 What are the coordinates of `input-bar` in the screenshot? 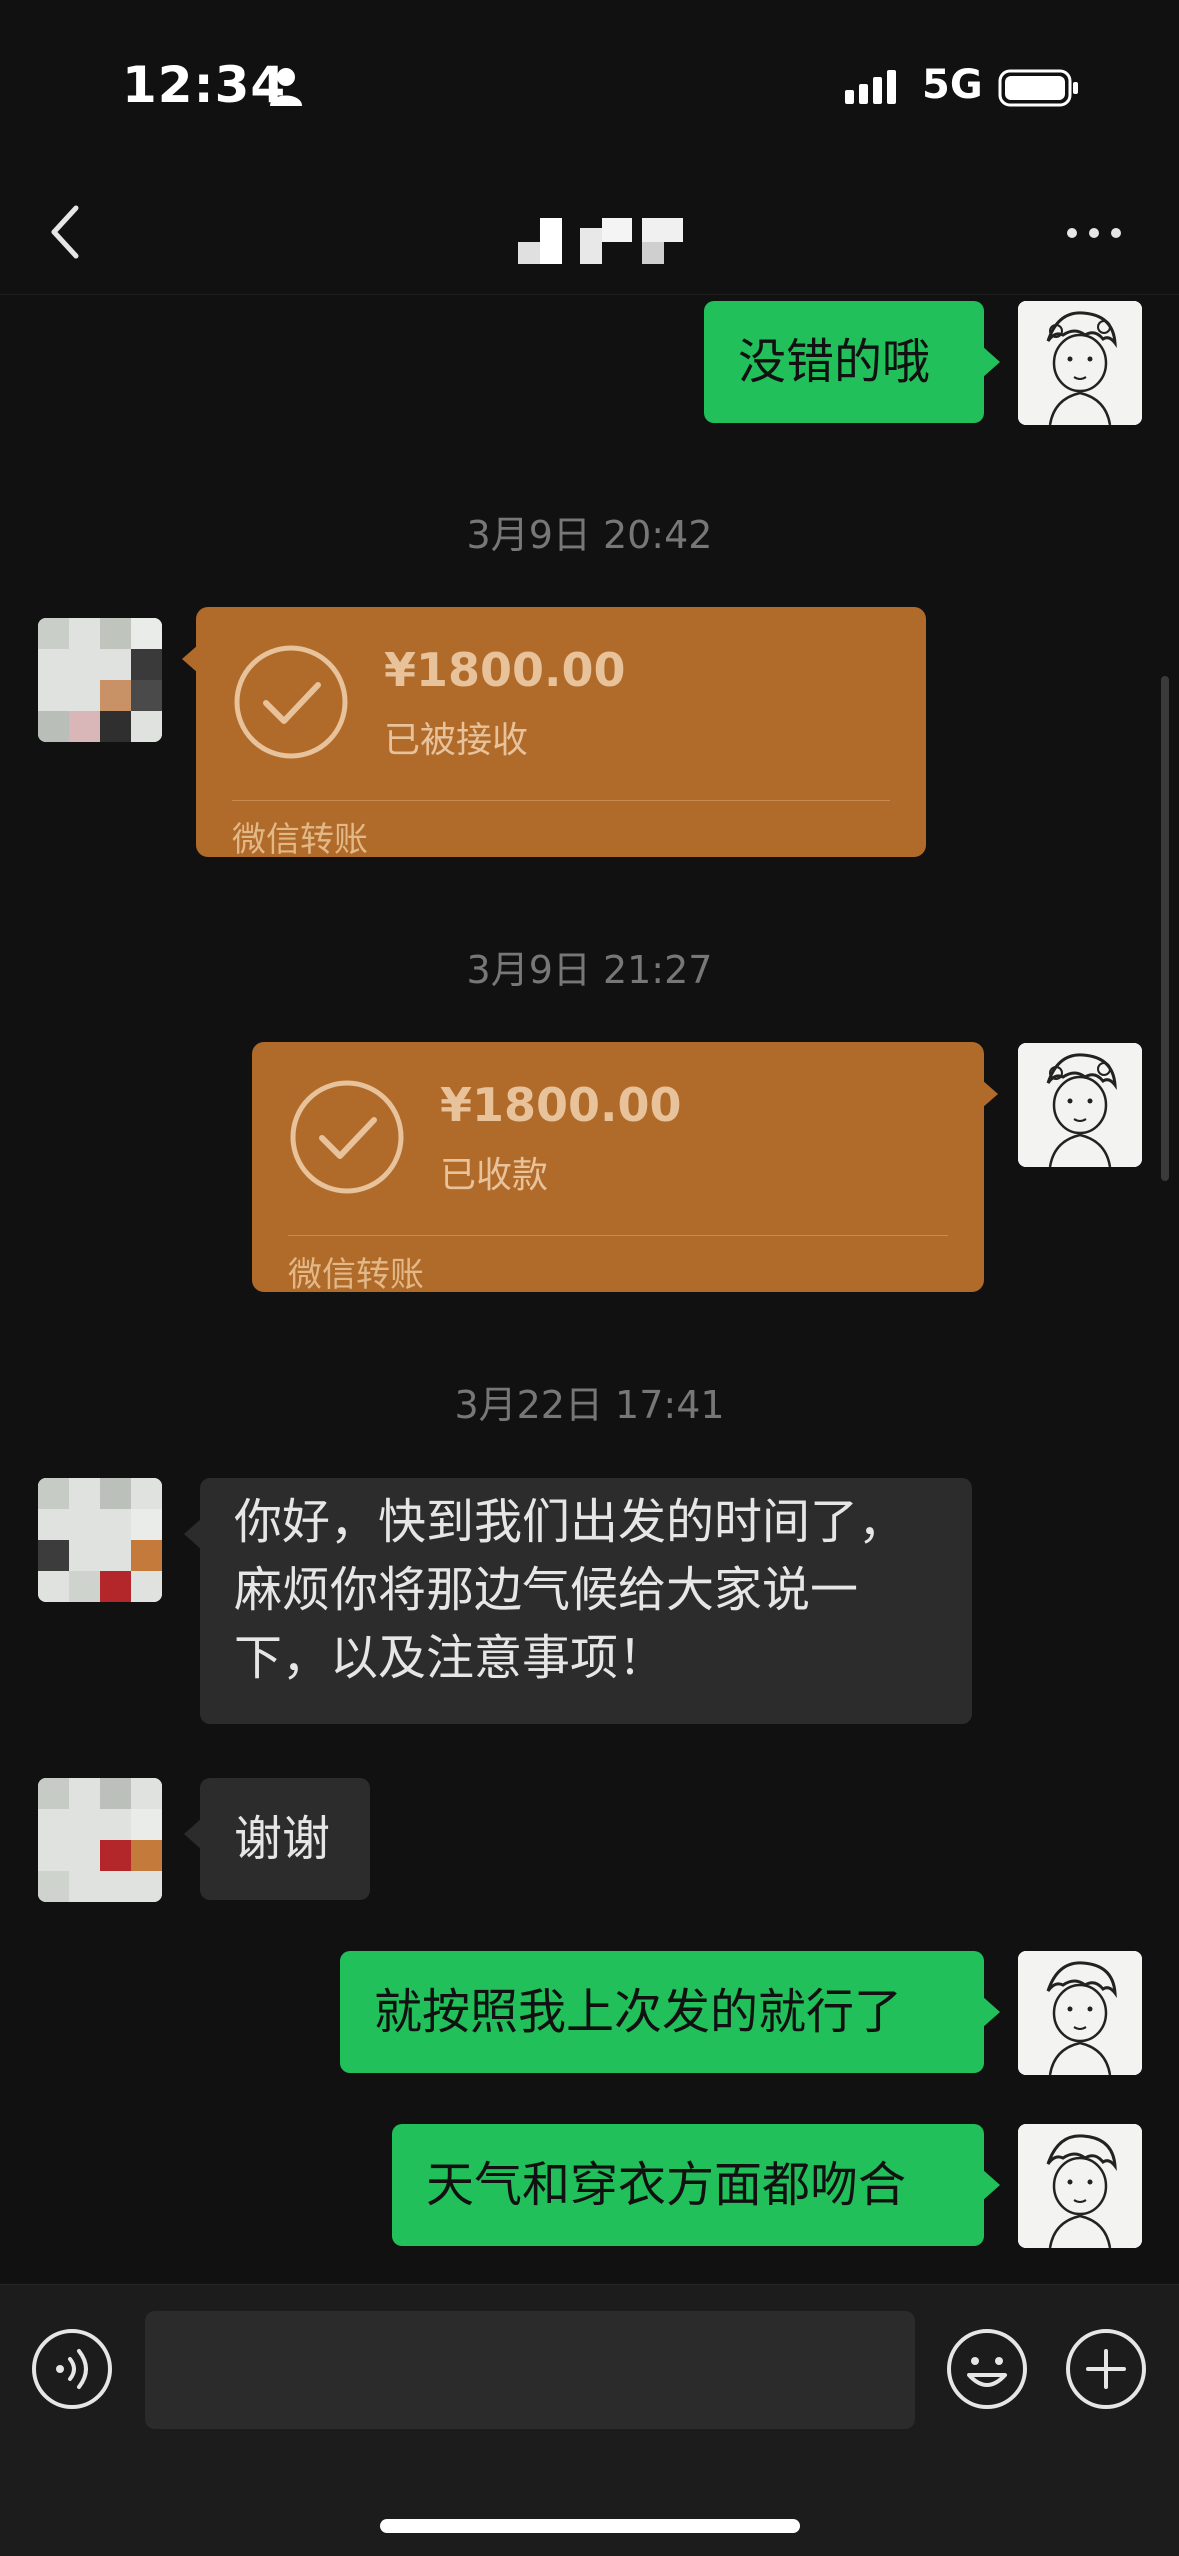 It's located at (589, 2420).